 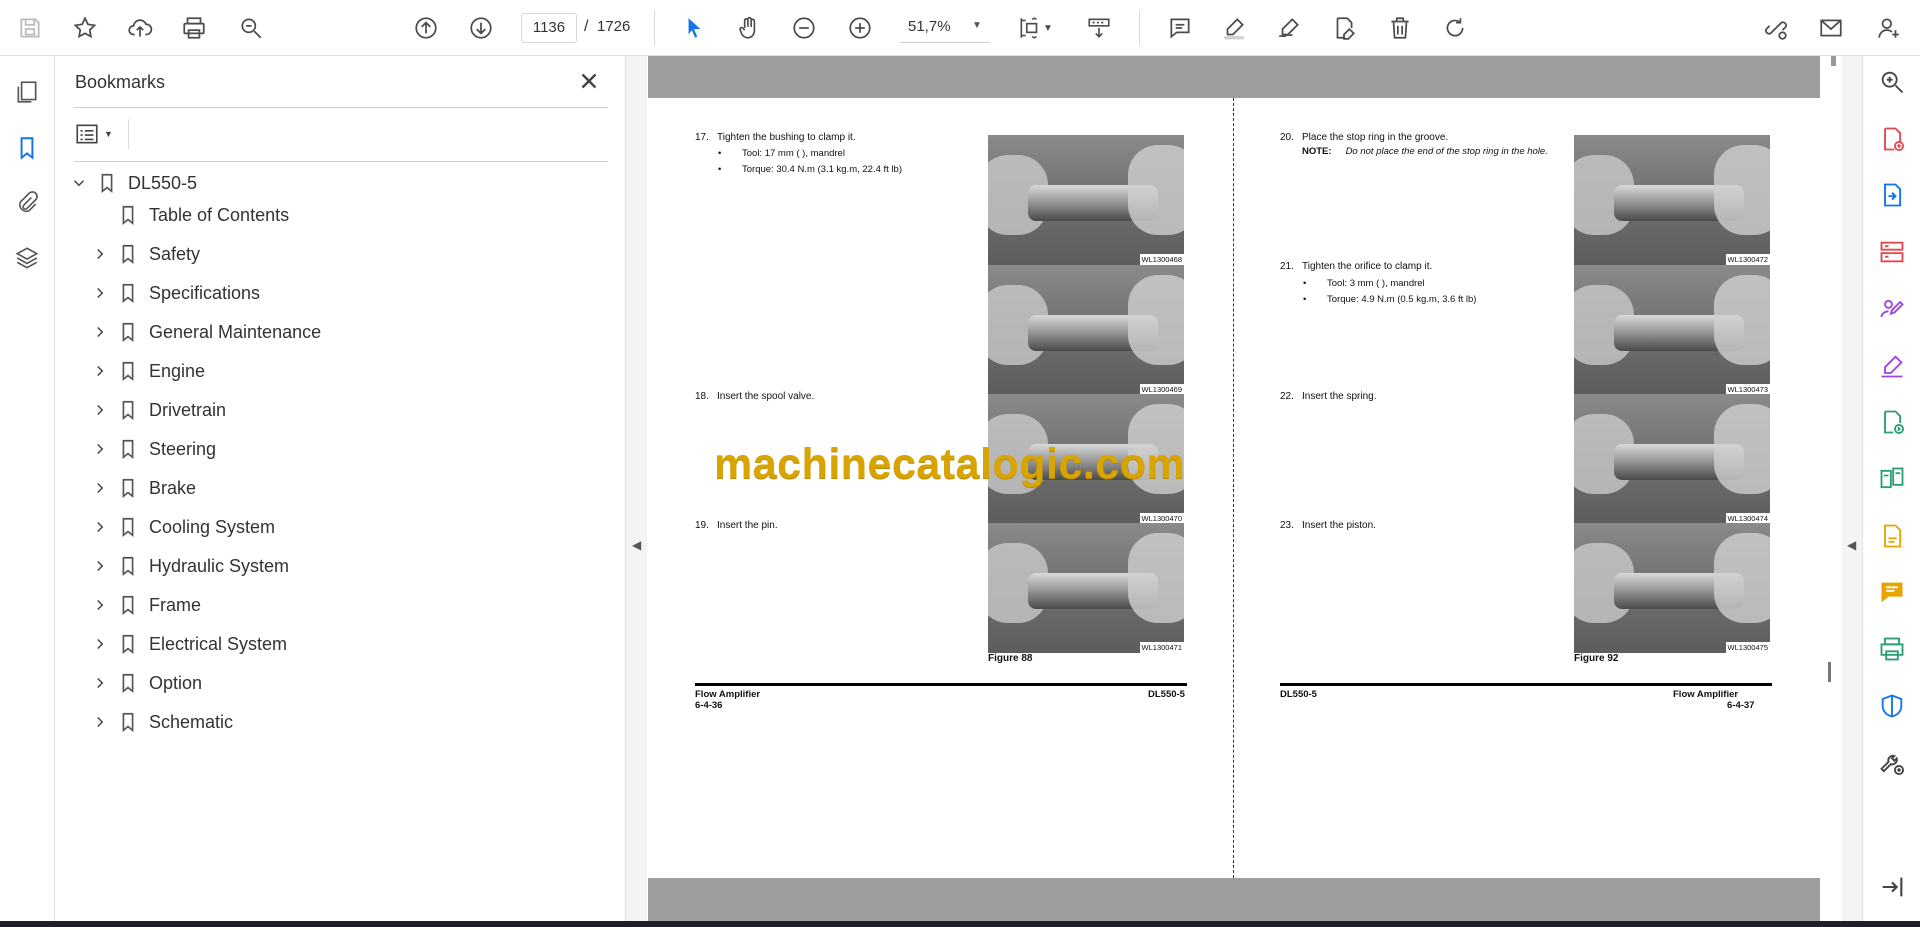 I want to click on edit-text-icon, so click(x=1344, y=28).